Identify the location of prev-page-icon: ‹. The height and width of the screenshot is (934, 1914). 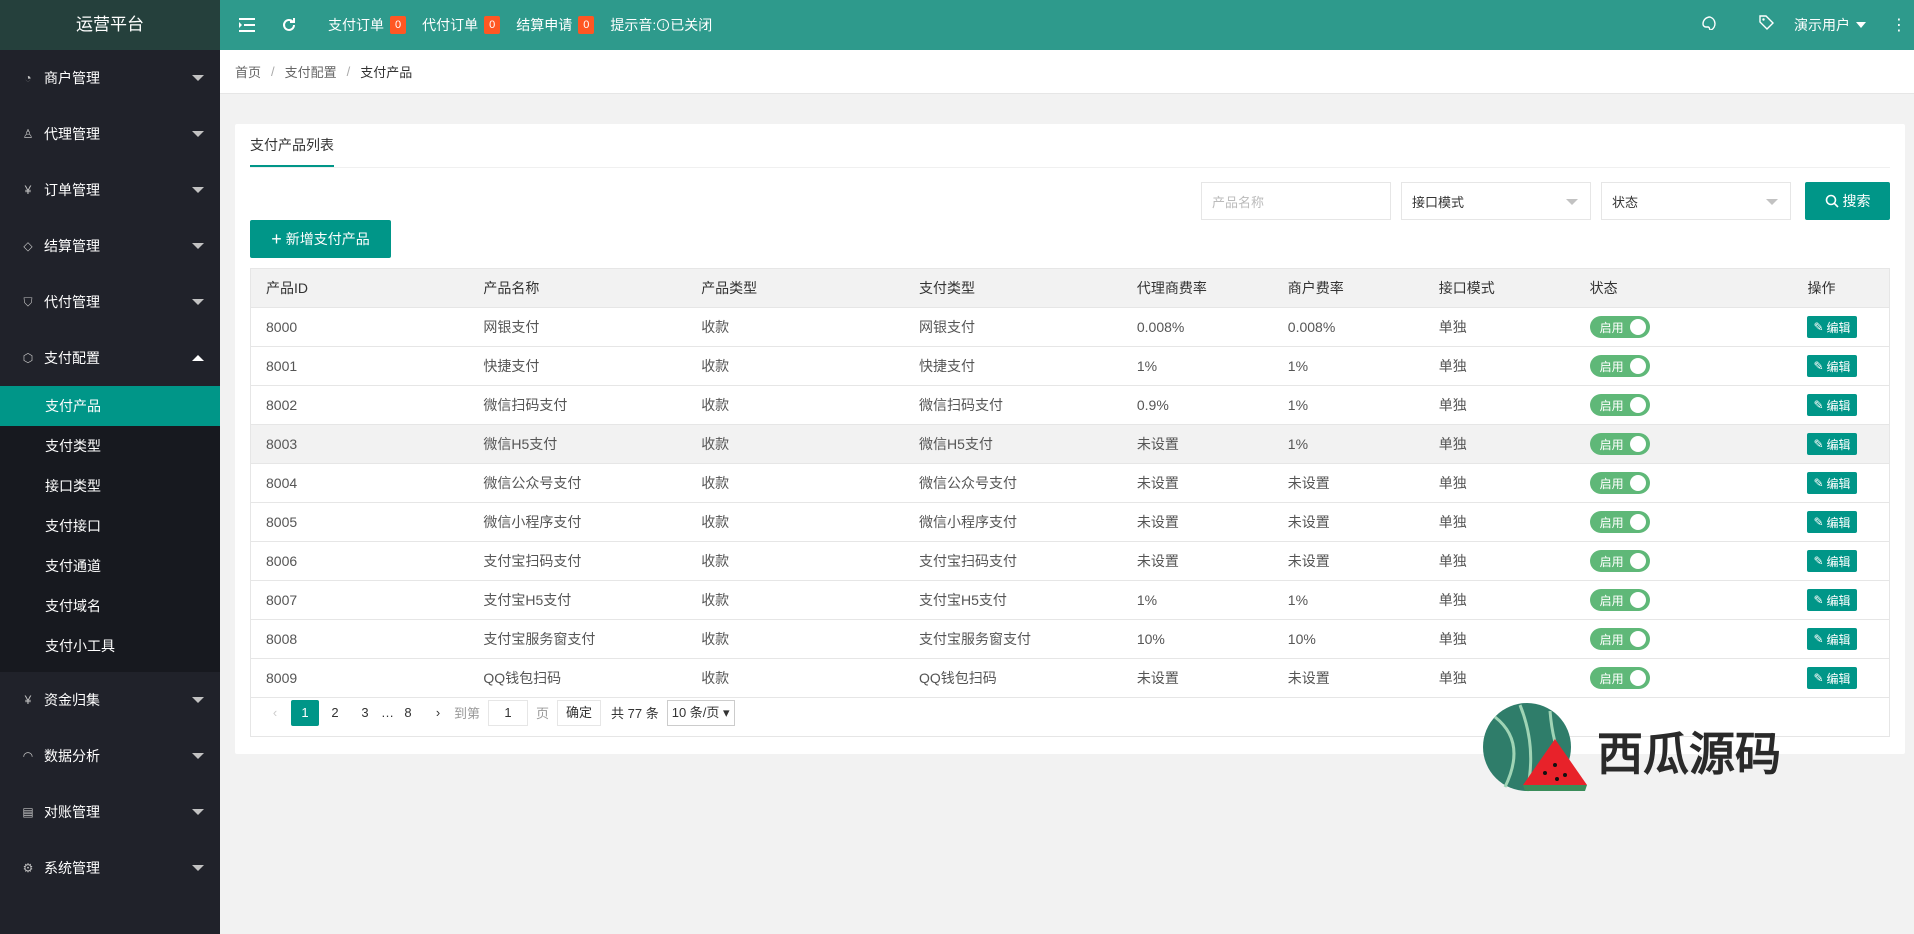
(275, 713).